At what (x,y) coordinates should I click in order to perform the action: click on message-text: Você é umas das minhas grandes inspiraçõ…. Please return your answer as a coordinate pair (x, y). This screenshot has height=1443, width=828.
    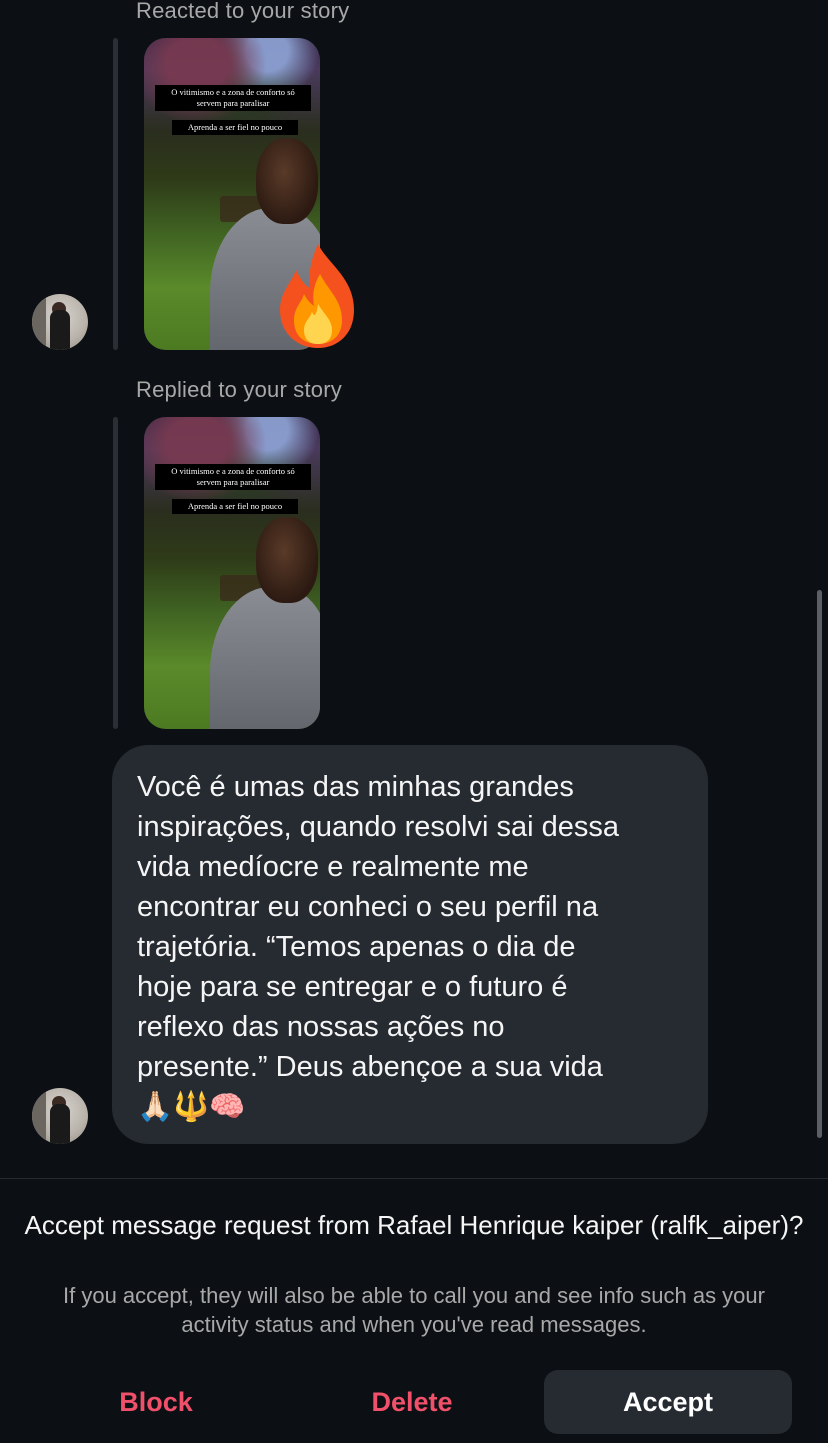
    Looking at the image, I should click on (378, 947).